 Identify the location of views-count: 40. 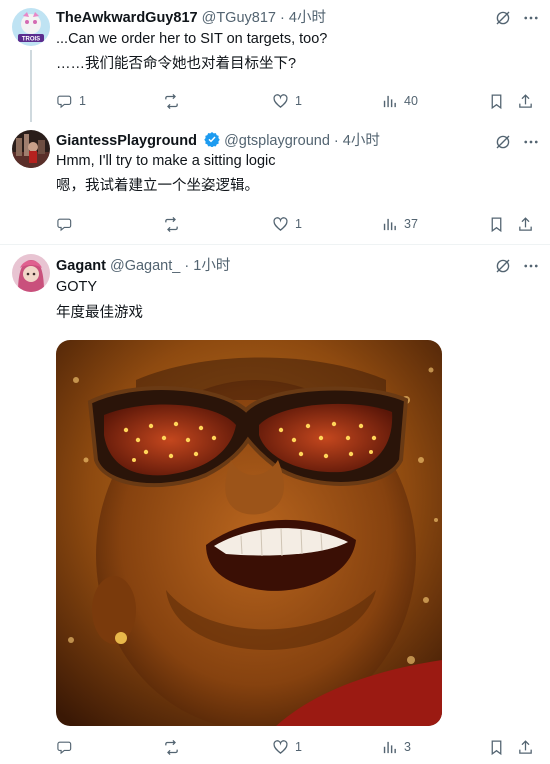
(411, 101).